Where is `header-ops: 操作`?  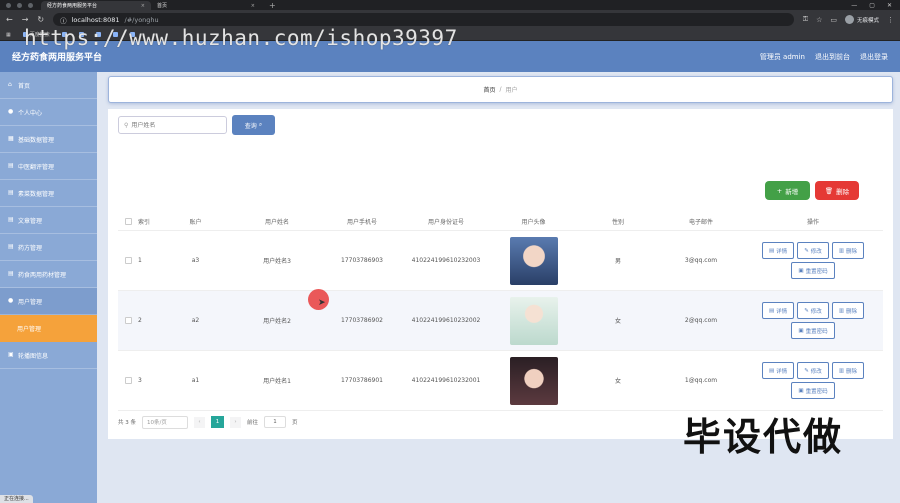 header-ops: 操作 is located at coordinates (812, 222).